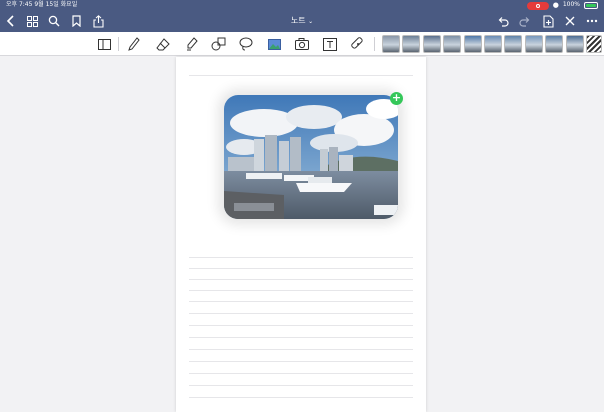 This screenshot has height=412, width=604. I want to click on undo-icon, so click(503, 21).